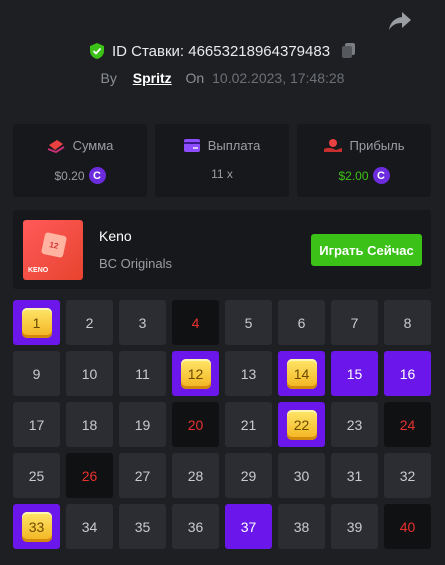  I want to click on bet-id-row: ID Ставки: 46653218964379483, so click(222, 51).